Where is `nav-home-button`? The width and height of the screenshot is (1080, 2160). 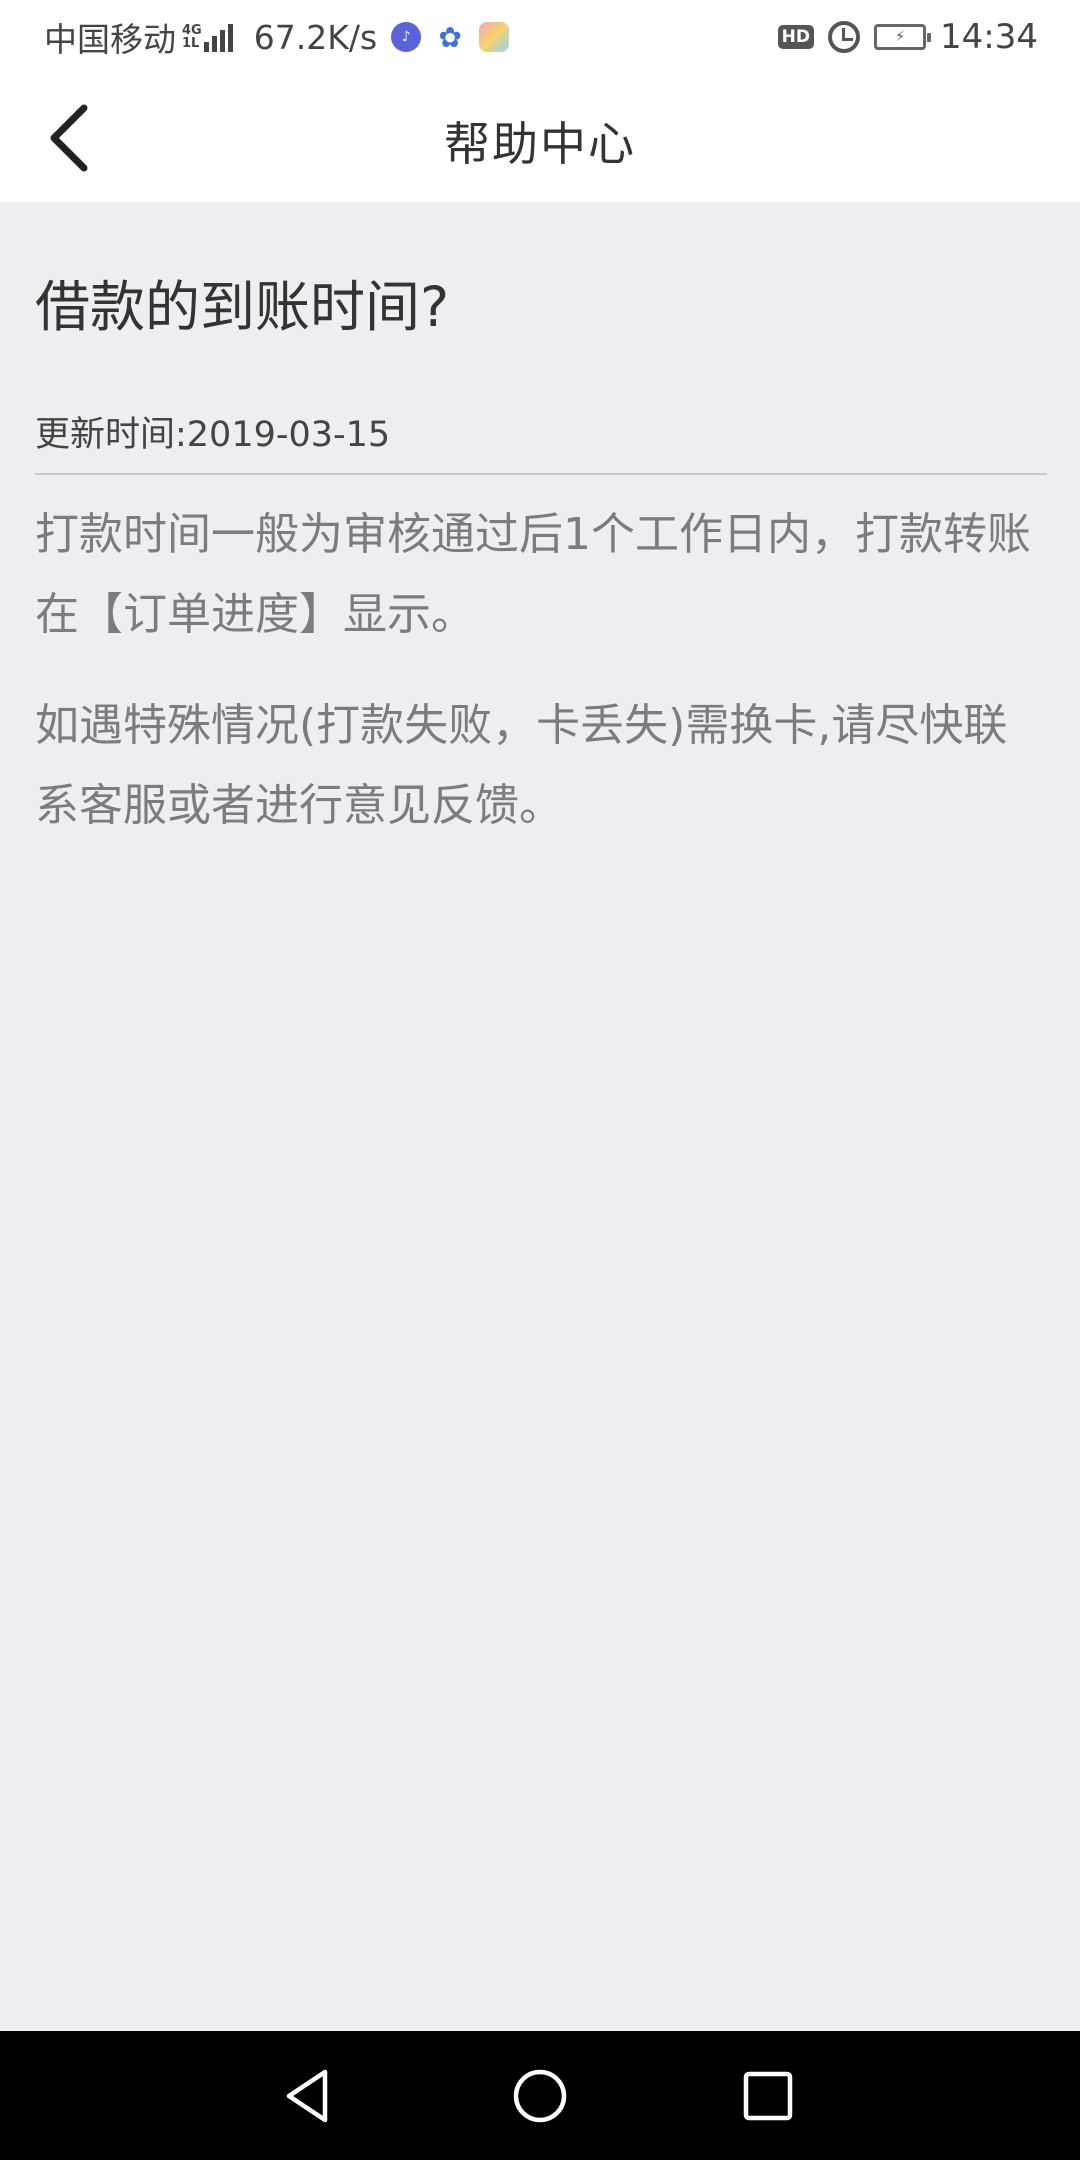
nav-home-button is located at coordinates (540, 2096).